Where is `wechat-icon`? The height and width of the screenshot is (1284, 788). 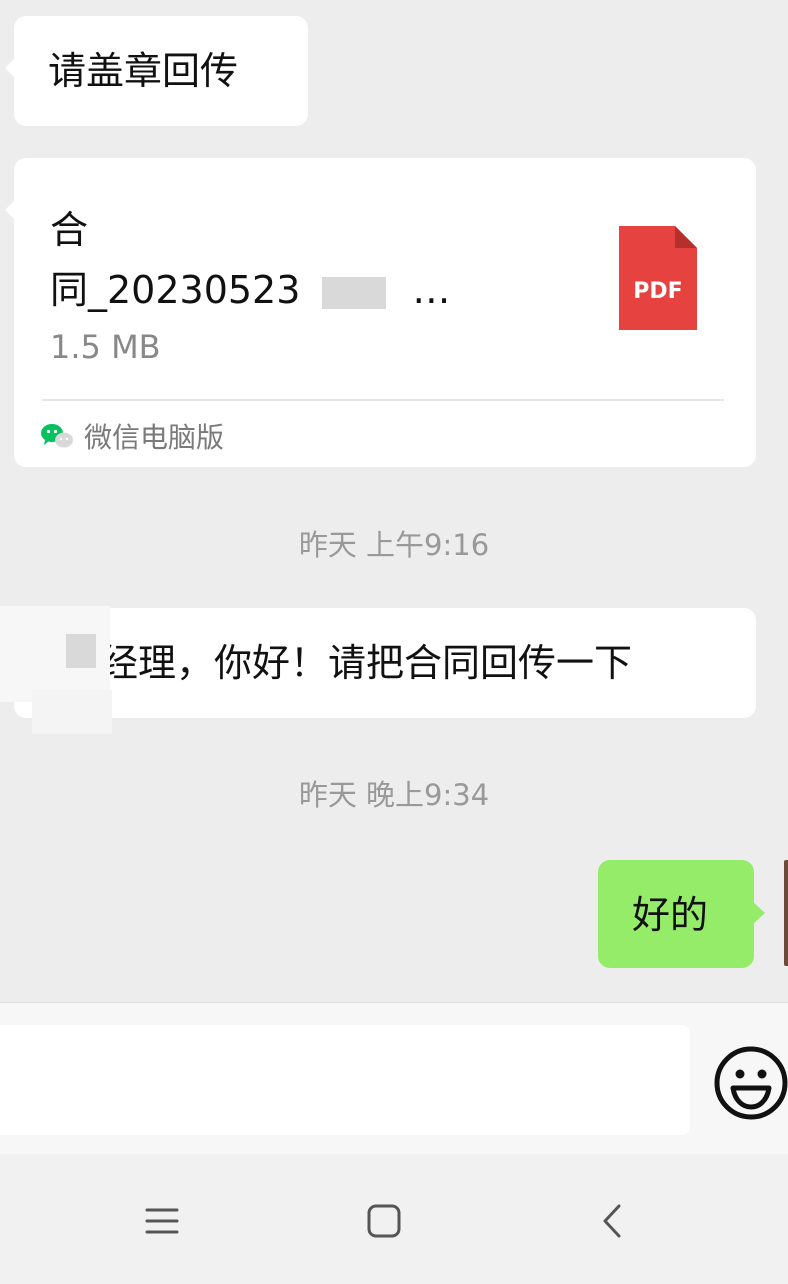
wechat-icon is located at coordinates (57, 436).